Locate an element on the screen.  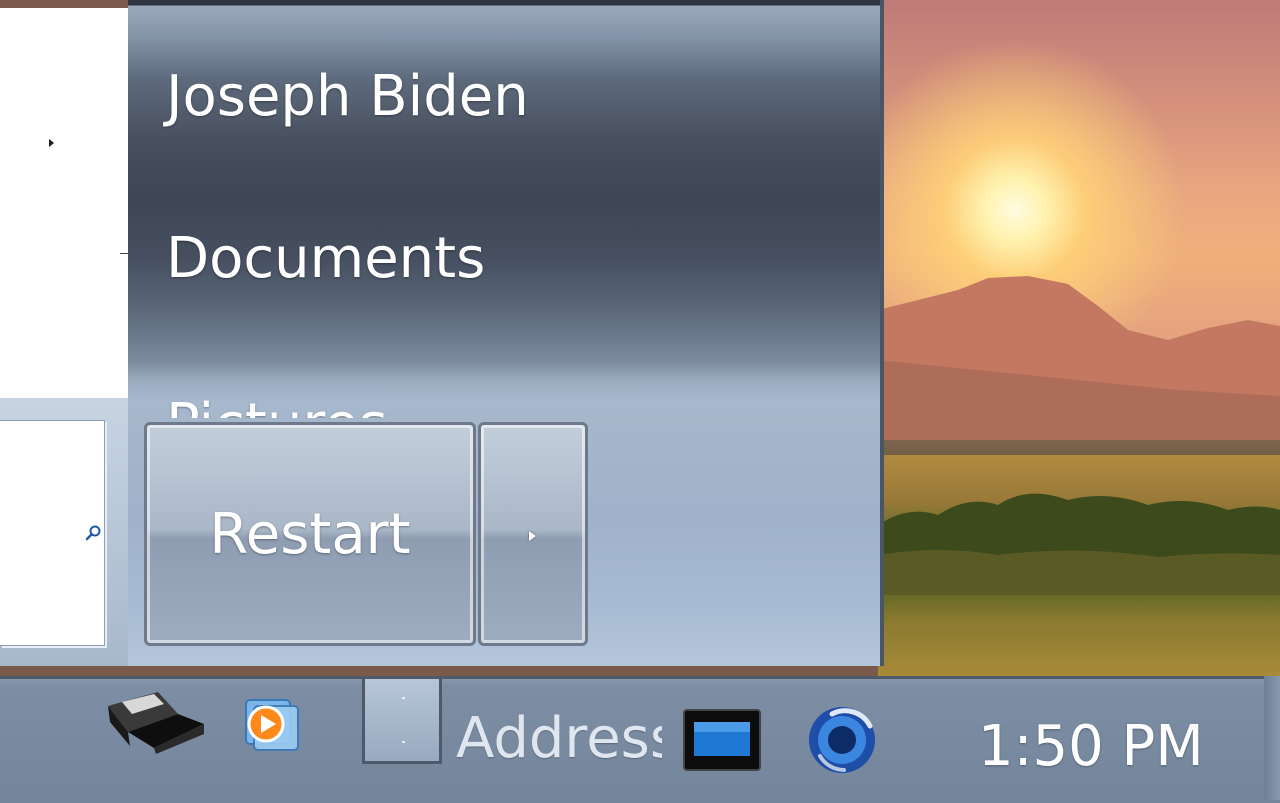
program-list is located at coordinates (64, 203).